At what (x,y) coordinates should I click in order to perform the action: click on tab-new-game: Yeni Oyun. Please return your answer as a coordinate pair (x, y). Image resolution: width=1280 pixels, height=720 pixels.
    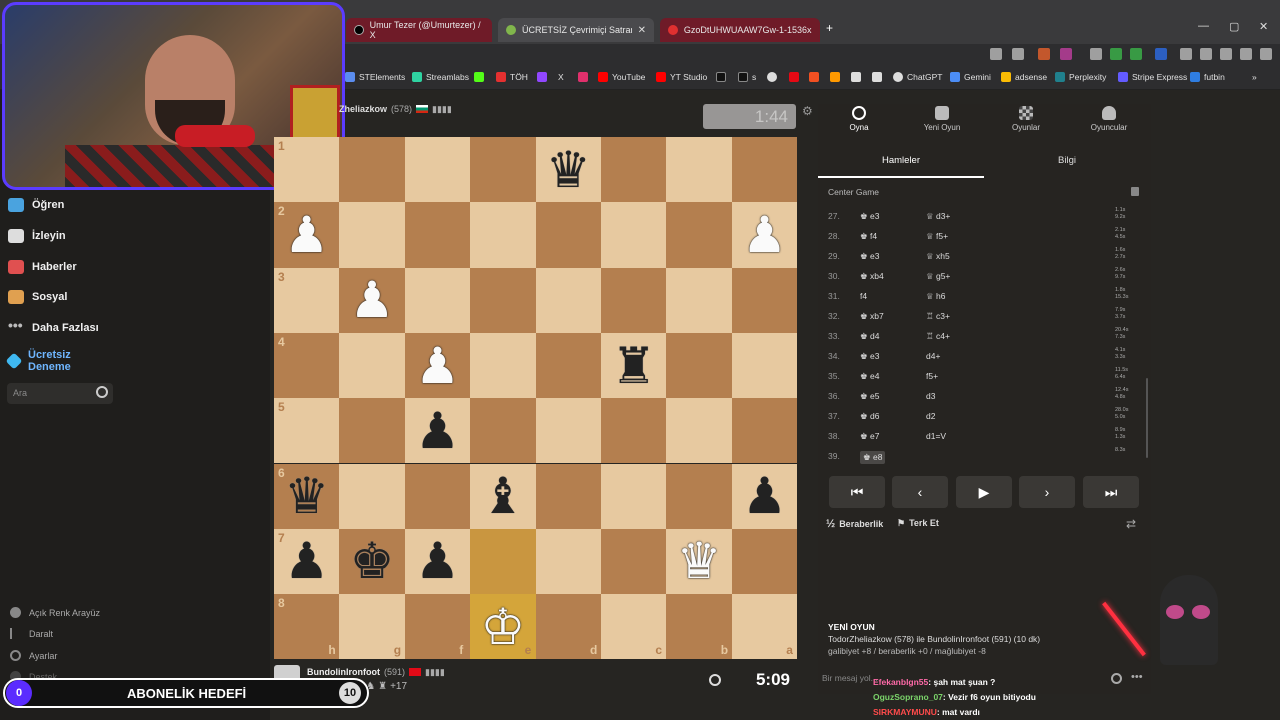
    Looking at the image, I should click on (942, 119).